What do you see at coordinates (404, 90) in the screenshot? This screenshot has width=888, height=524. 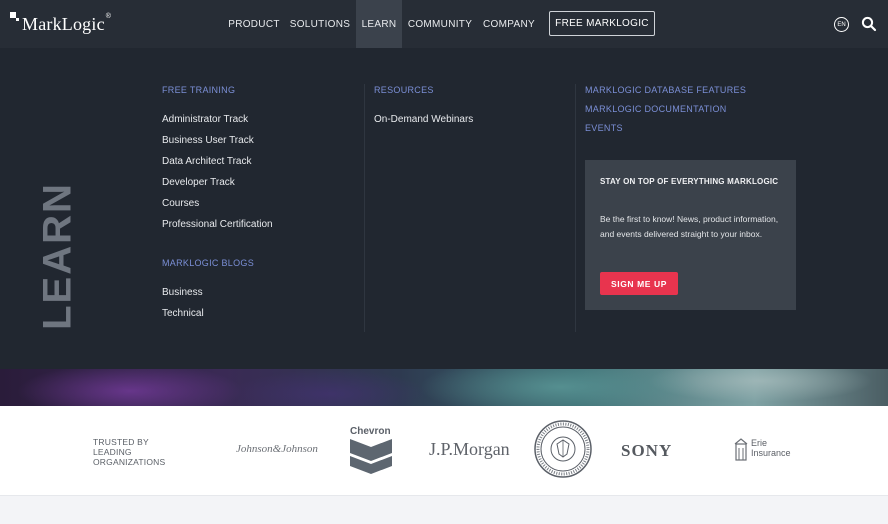 I see `resources-heading: RESOURCES` at bounding box center [404, 90].